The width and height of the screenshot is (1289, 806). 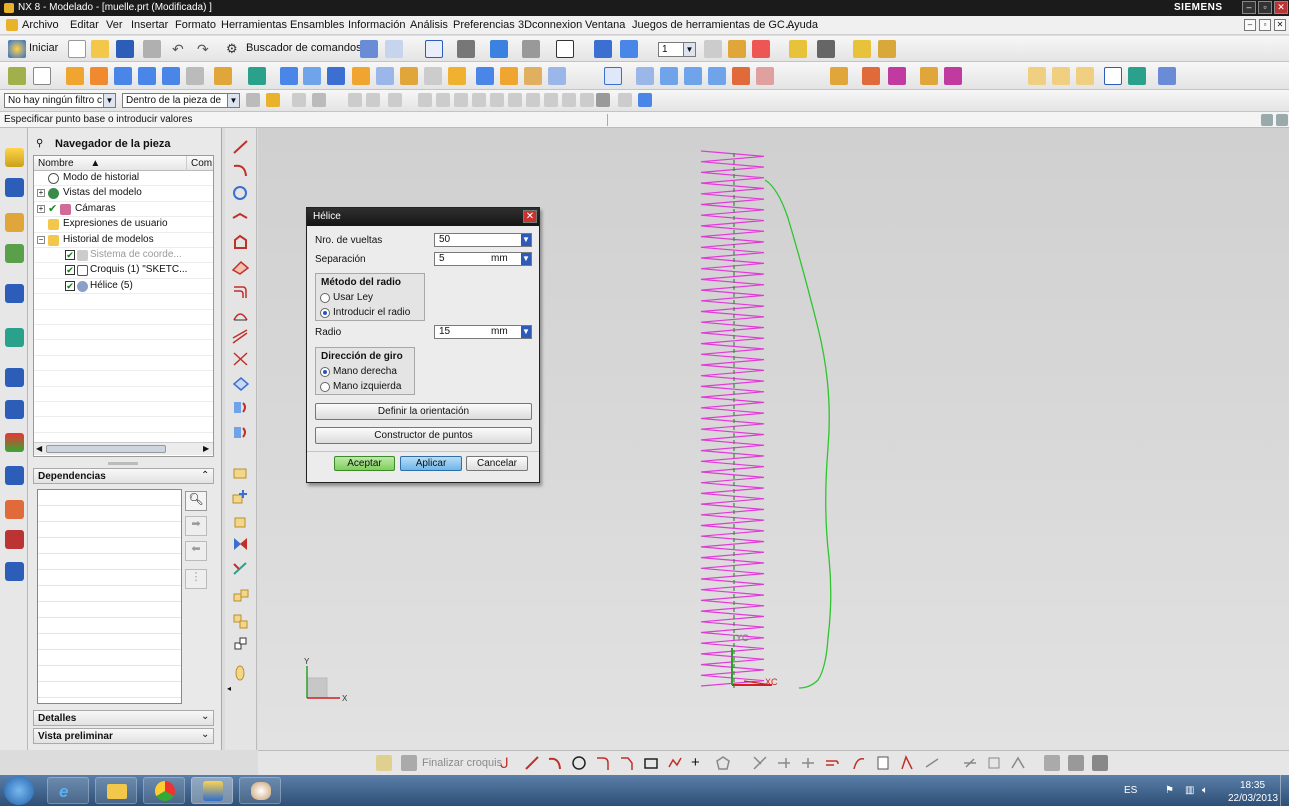 What do you see at coordinates (887, 49) in the screenshot?
I see `dimension-icon` at bounding box center [887, 49].